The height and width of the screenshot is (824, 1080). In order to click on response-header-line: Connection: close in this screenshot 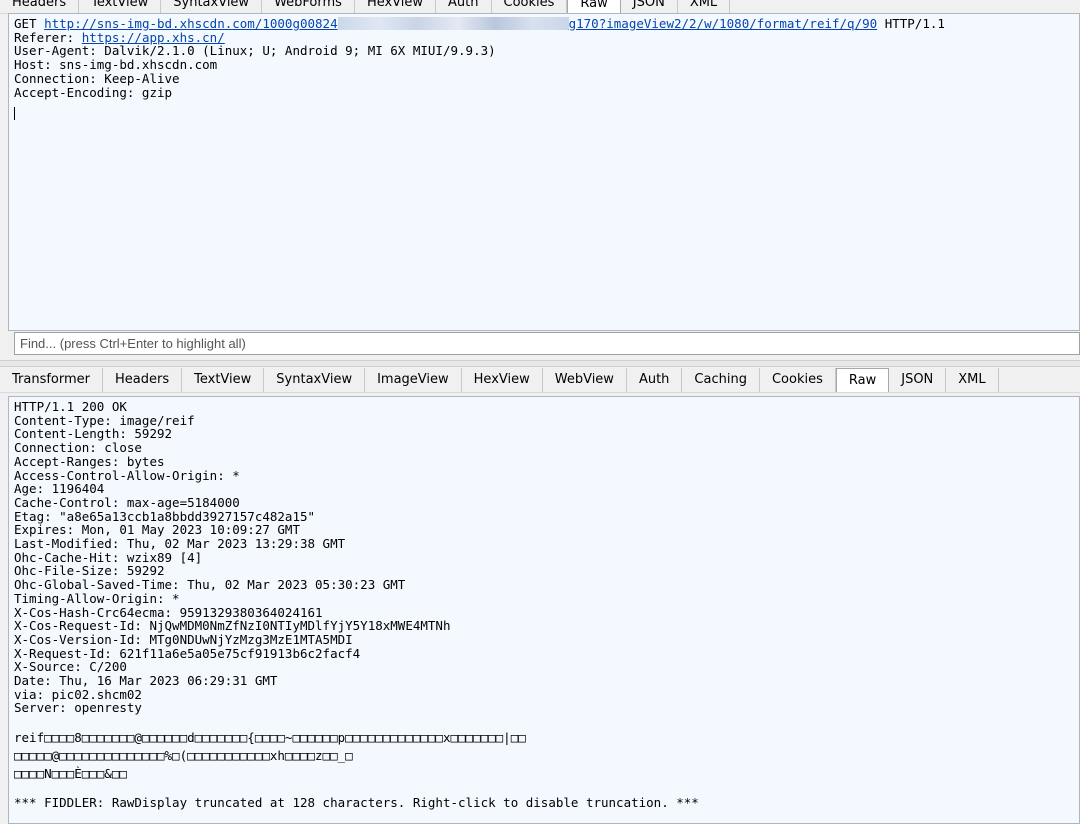, I will do `click(78, 448)`.